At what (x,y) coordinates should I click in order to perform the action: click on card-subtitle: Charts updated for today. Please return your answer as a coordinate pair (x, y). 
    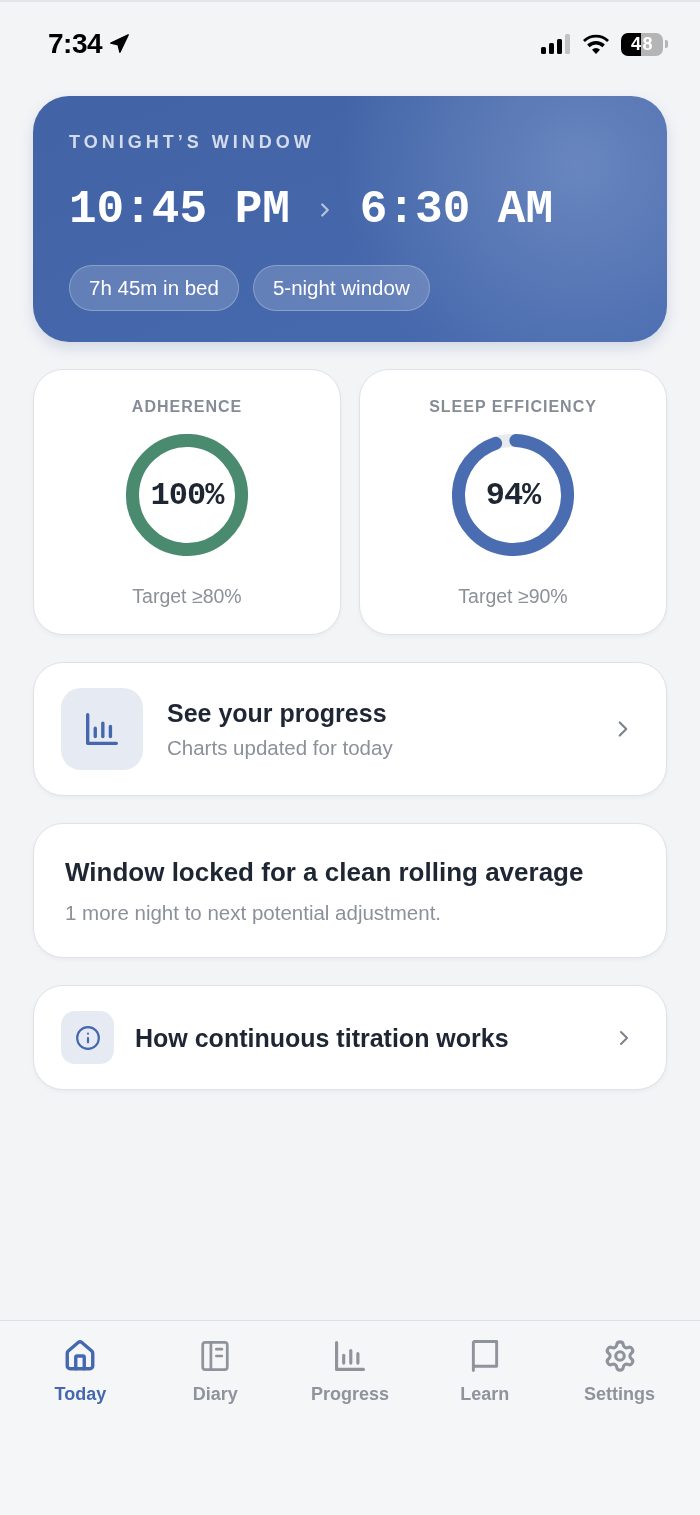
    Looking at the image, I should click on (280, 747).